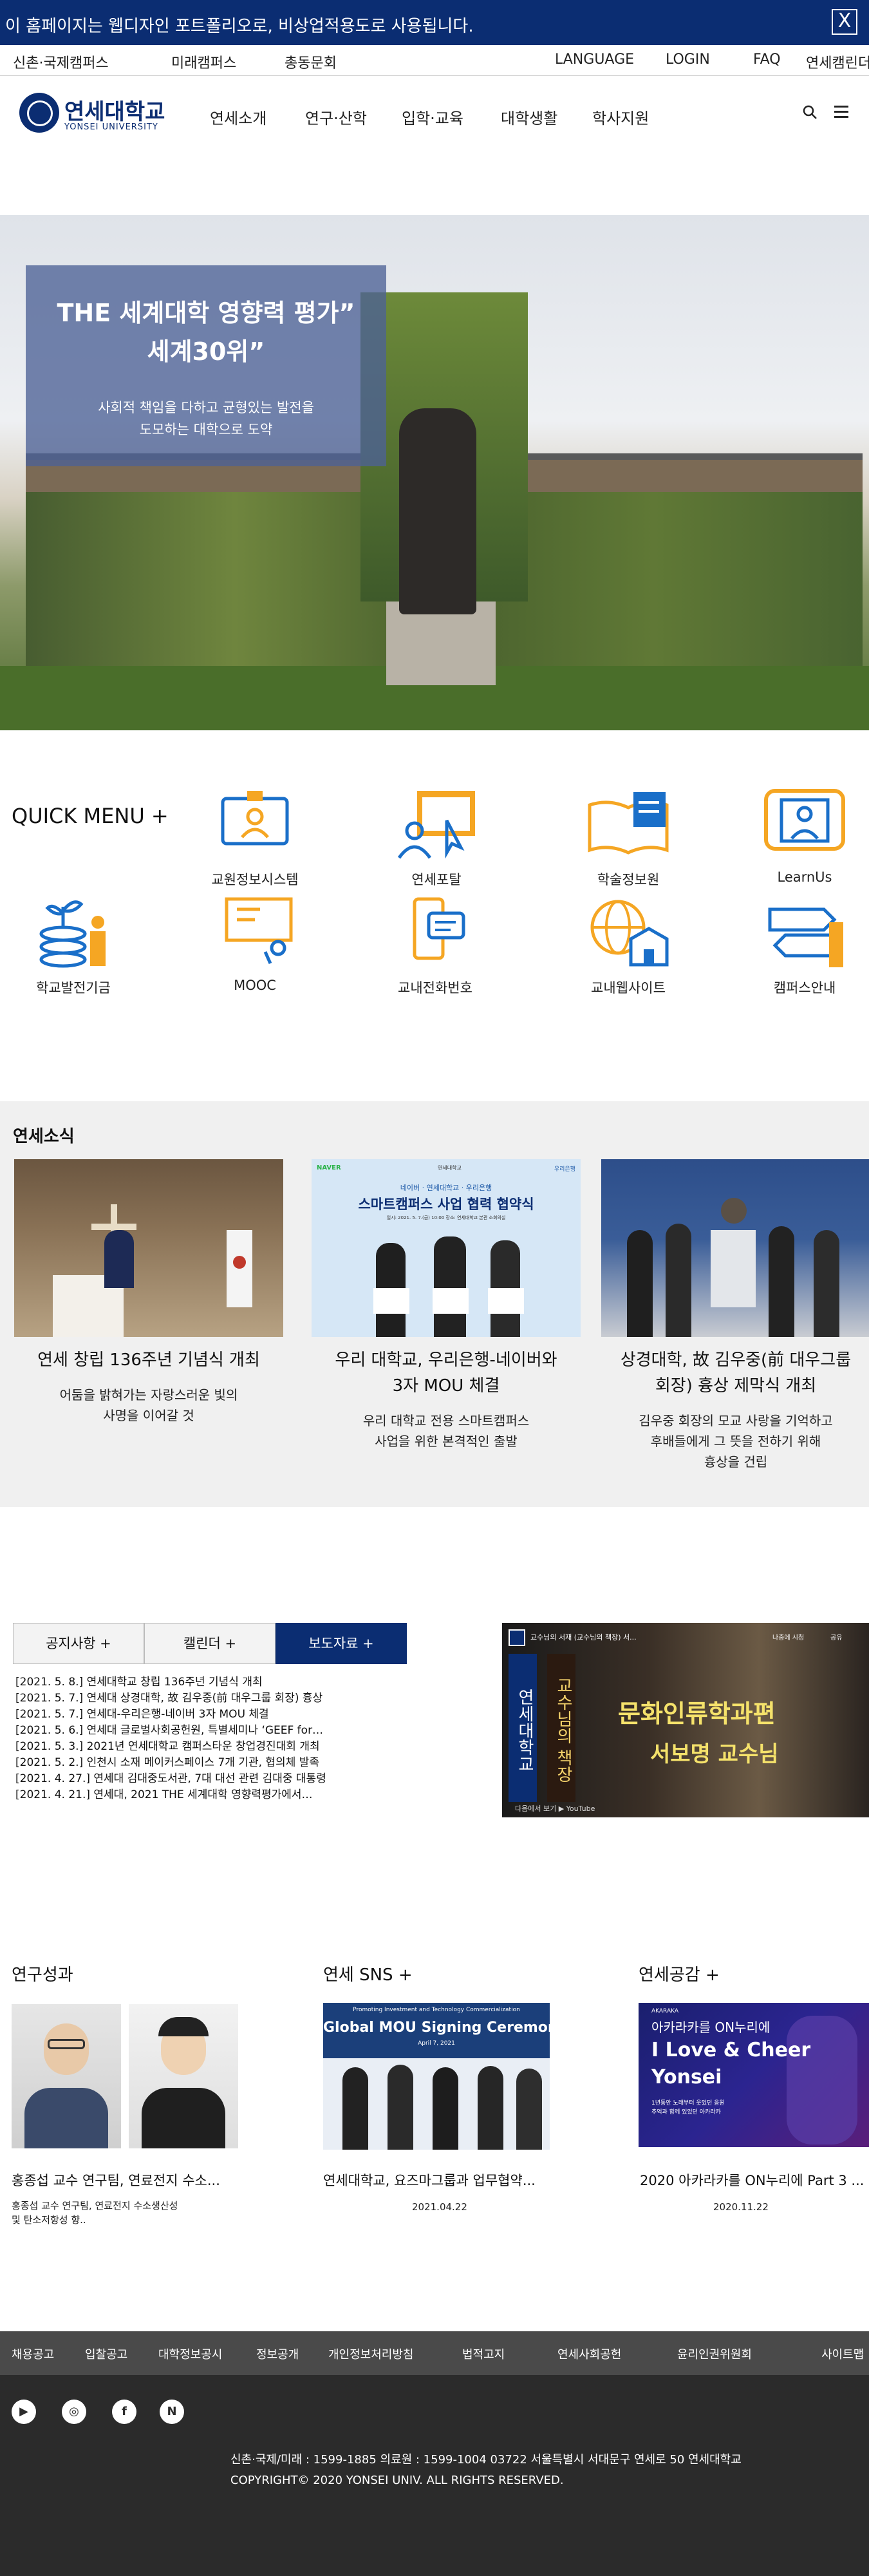 The height and width of the screenshot is (2576, 869). What do you see at coordinates (111, 127) in the screenshot?
I see `logo-english: YONSEI UNIVERSITY` at bounding box center [111, 127].